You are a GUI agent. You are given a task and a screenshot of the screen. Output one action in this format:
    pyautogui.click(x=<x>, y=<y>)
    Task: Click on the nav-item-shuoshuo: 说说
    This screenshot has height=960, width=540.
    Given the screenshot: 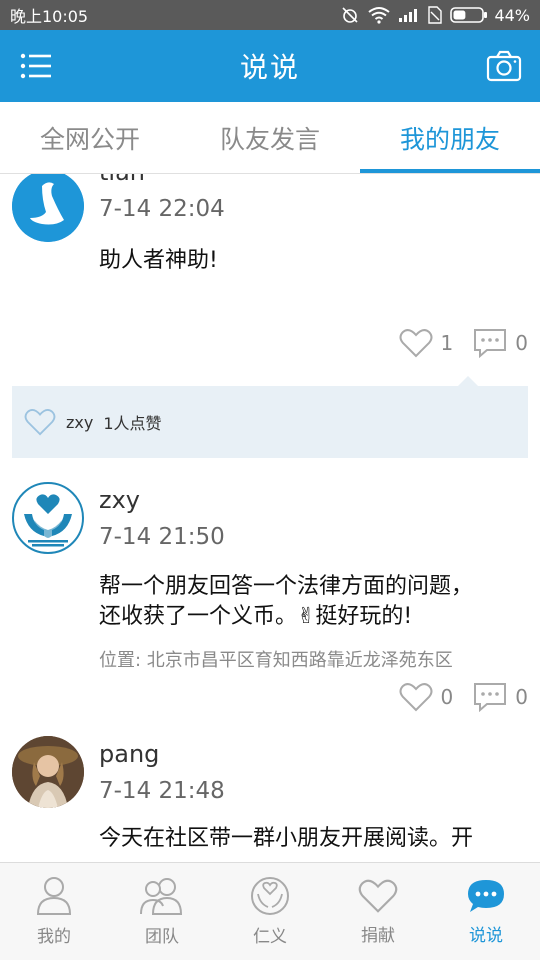 What is the action you would take?
    pyautogui.click(x=486, y=911)
    